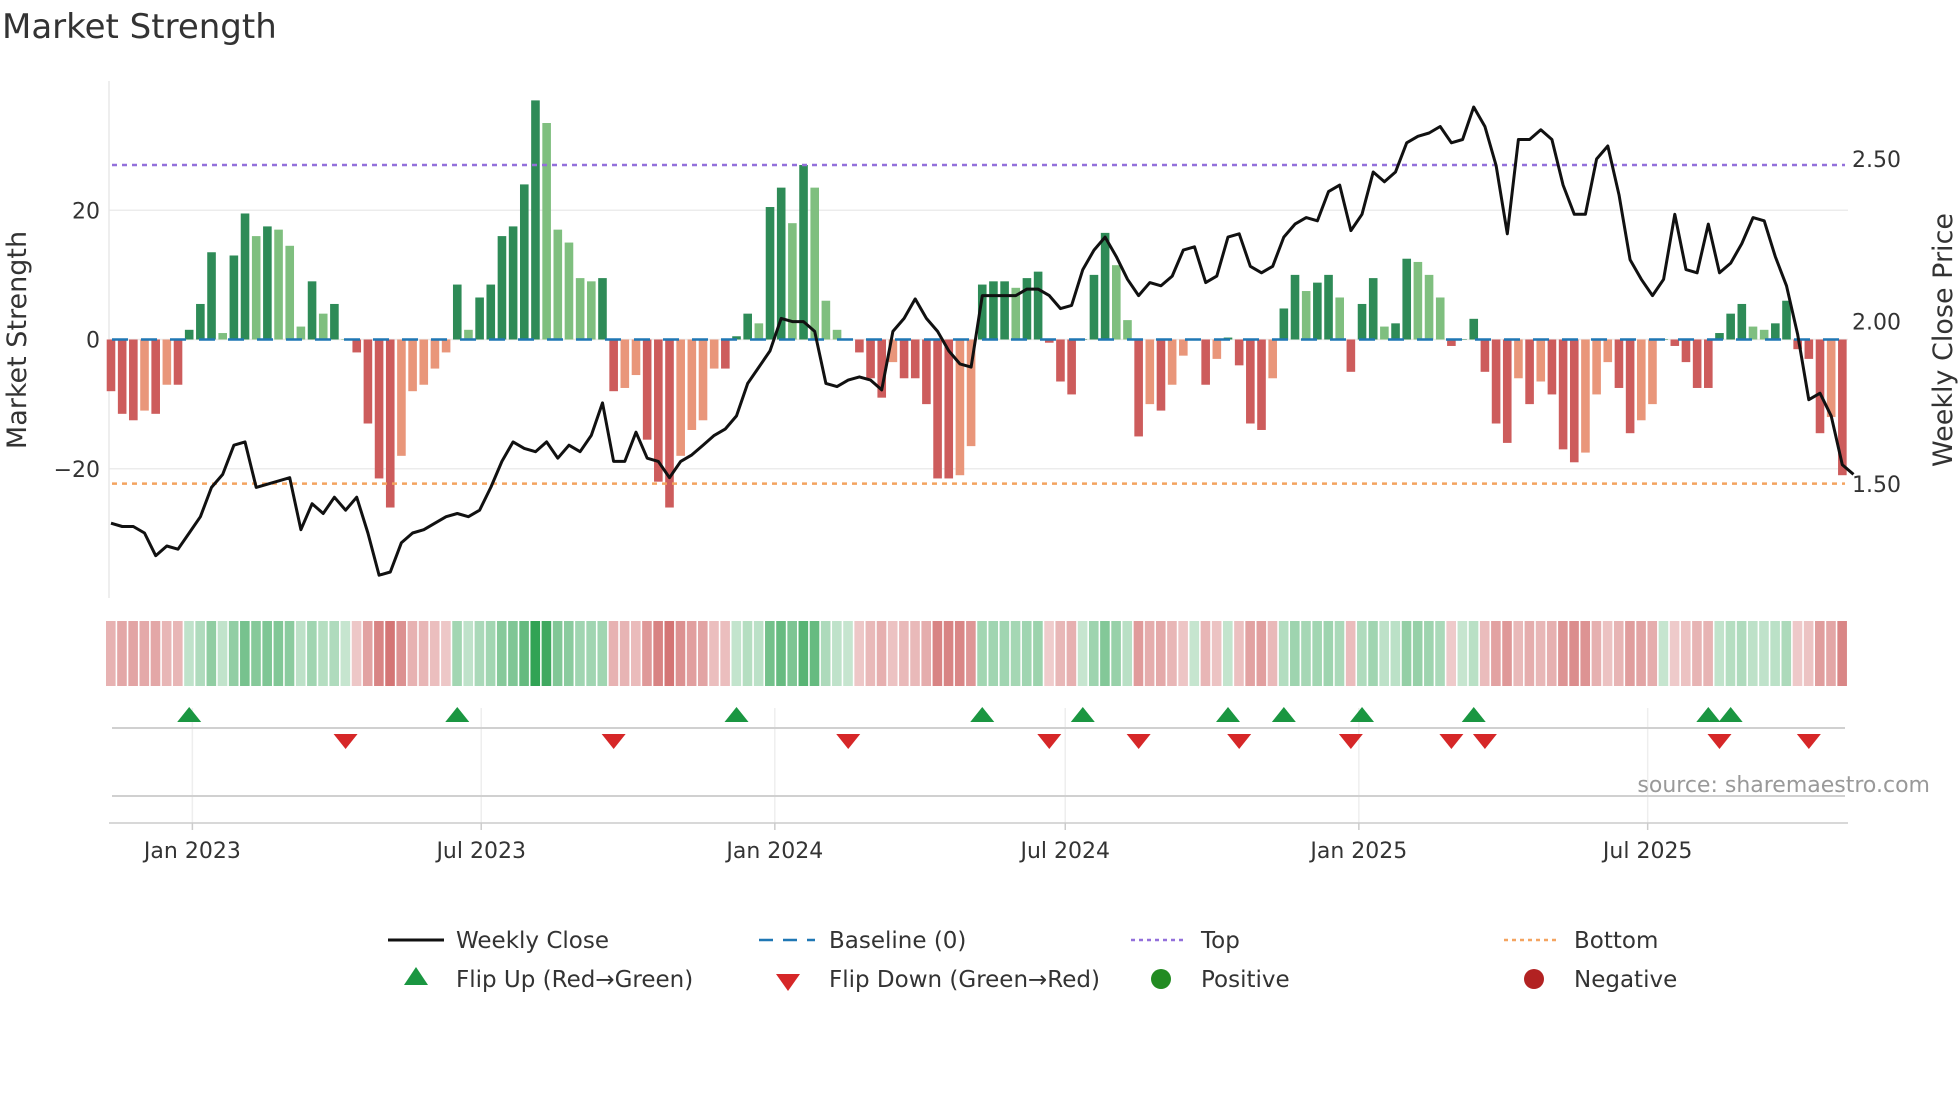 The image size is (1960, 1106). Describe the element at coordinates (938, 980) in the screenshot. I see `legend-item-flip-down: Flip Down (Green→Red)` at that location.